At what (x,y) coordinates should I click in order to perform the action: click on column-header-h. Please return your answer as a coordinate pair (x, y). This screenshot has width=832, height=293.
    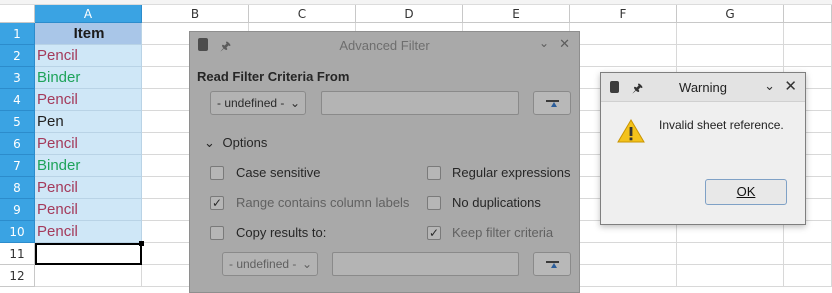
    Looking at the image, I should click on (808, 14).